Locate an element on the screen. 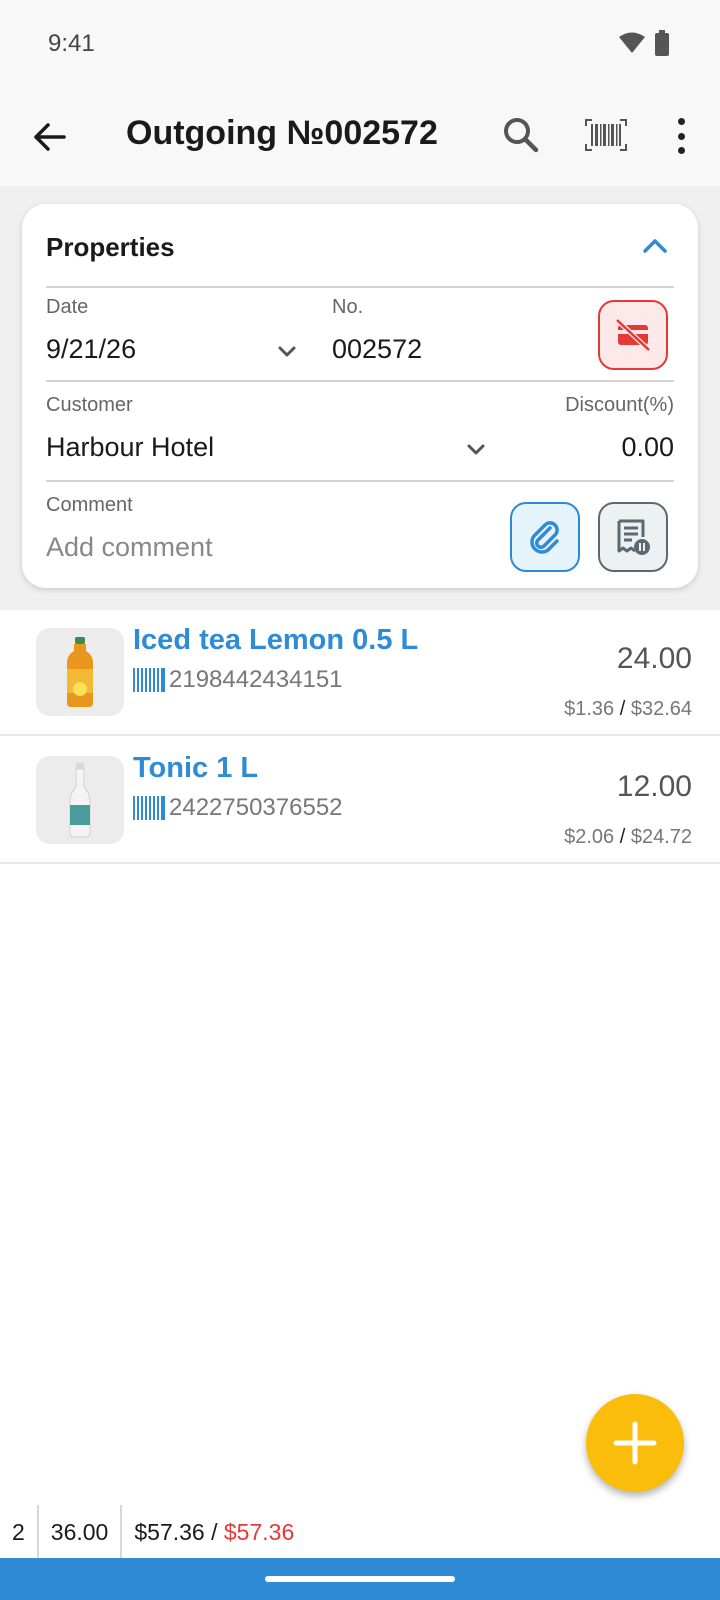  discount-field: 0.00 is located at coordinates (647, 447).